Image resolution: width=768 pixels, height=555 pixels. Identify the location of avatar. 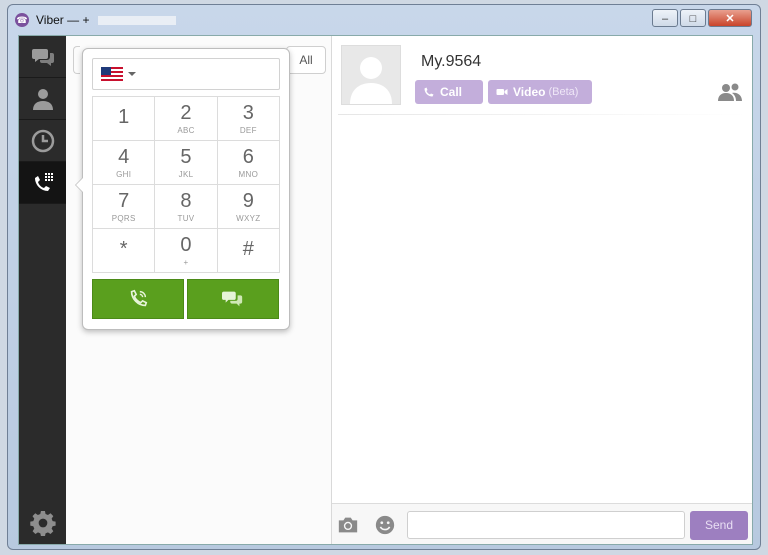
(371, 75).